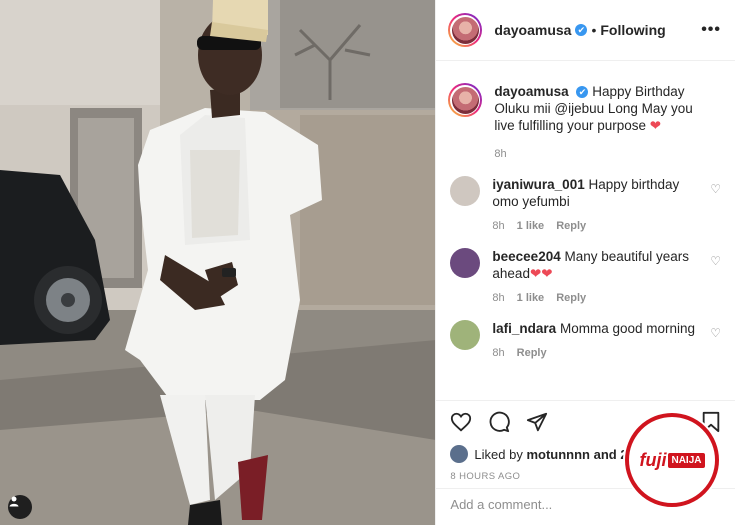 This screenshot has height=525, width=735. I want to click on post-header: dayoamusa ✔ • Following •••, so click(585, 30).